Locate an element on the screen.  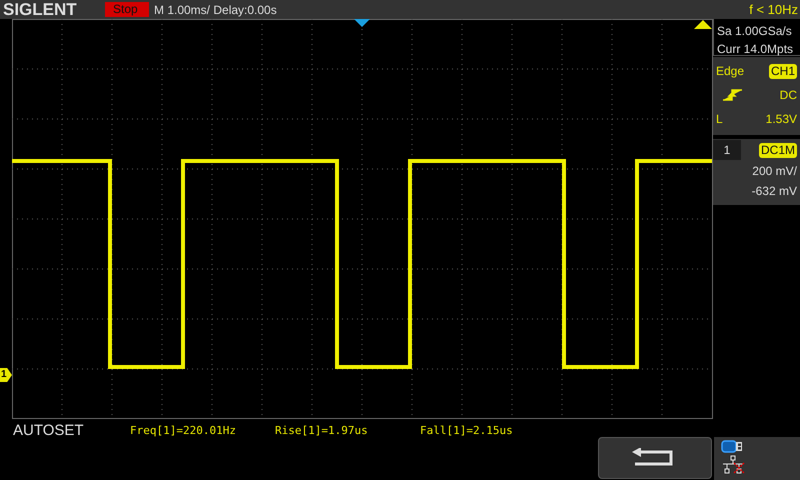
trigger-frequency-readout: f < 10Hz is located at coordinates (774, 9).